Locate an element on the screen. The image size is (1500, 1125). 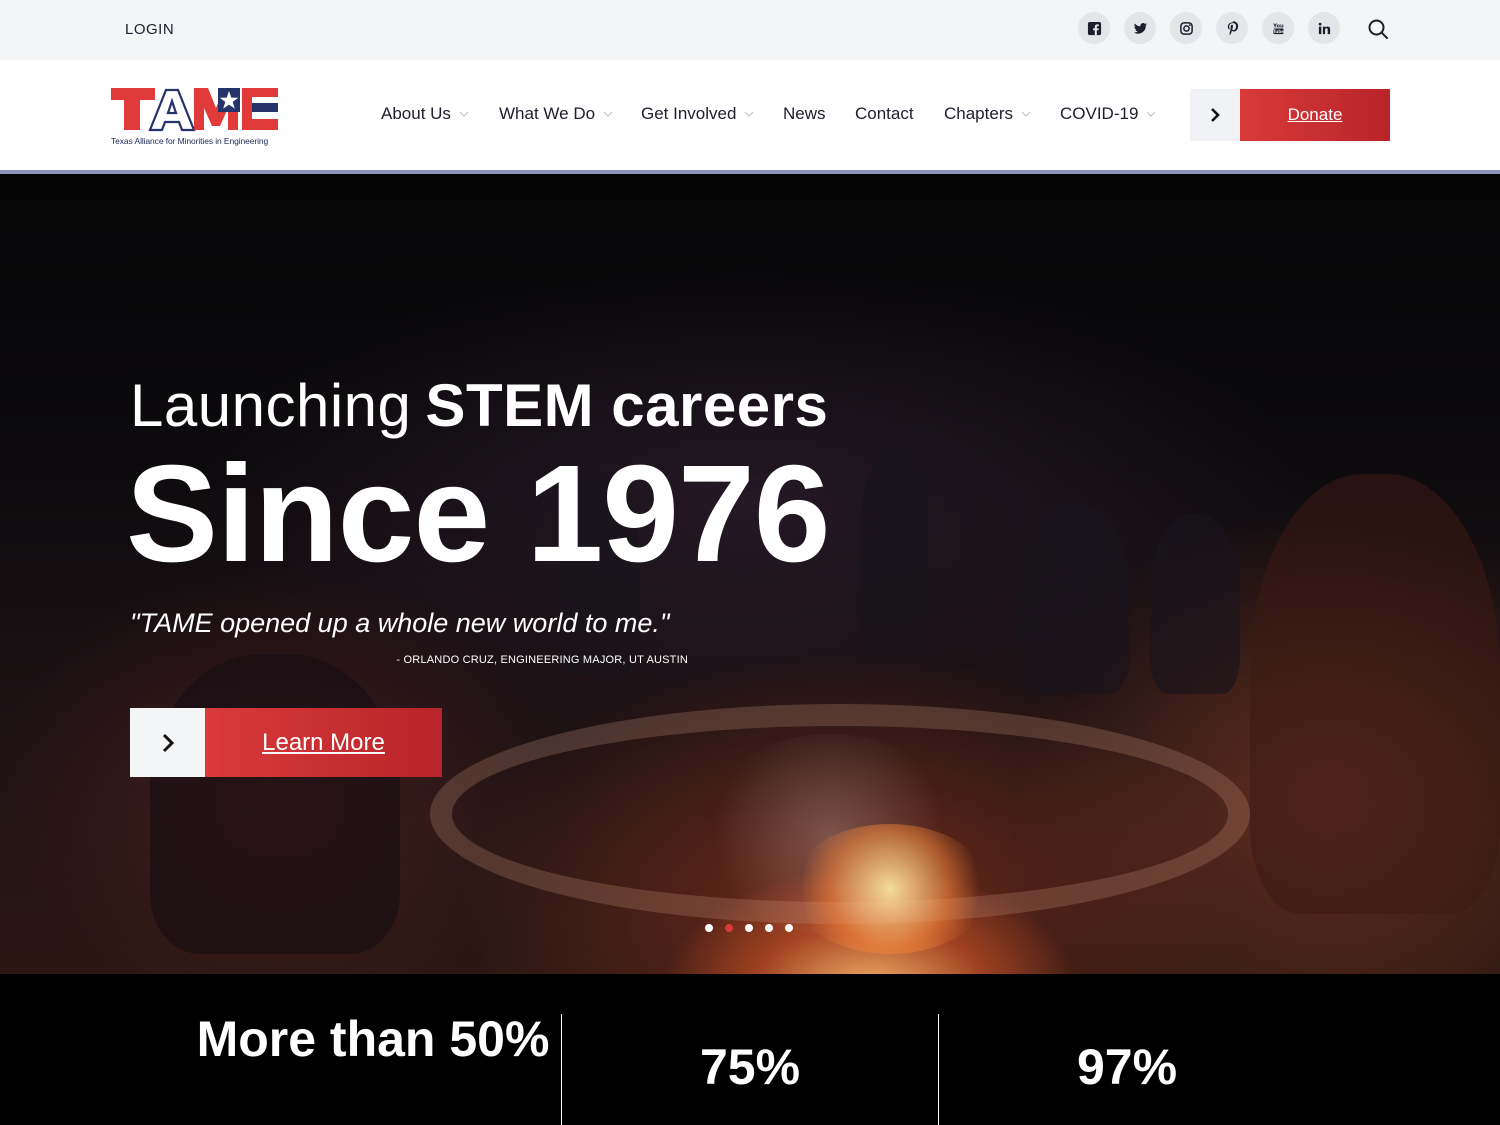
nav-label: About Us is located at coordinates (416, 113).